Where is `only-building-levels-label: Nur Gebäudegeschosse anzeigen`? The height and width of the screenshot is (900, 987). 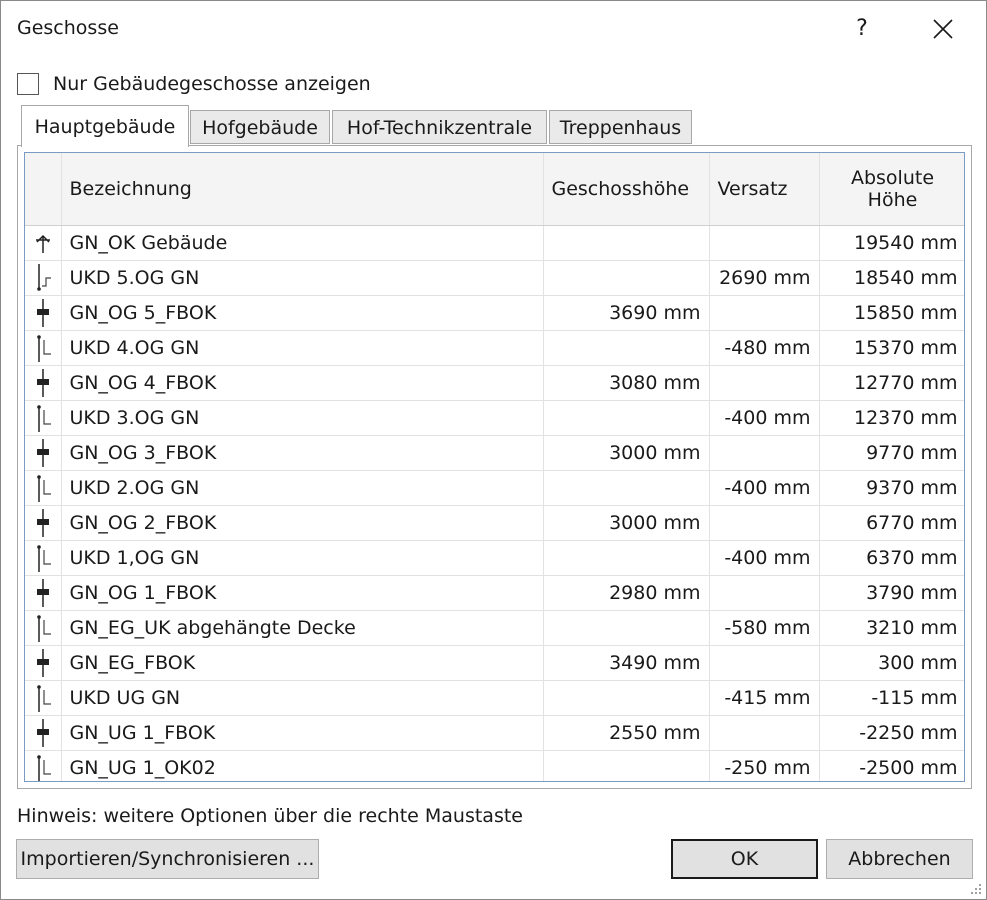
only-building-levels-label: Nur Gebäudegeschosse anzeigen is located at coordinates (212, 84).